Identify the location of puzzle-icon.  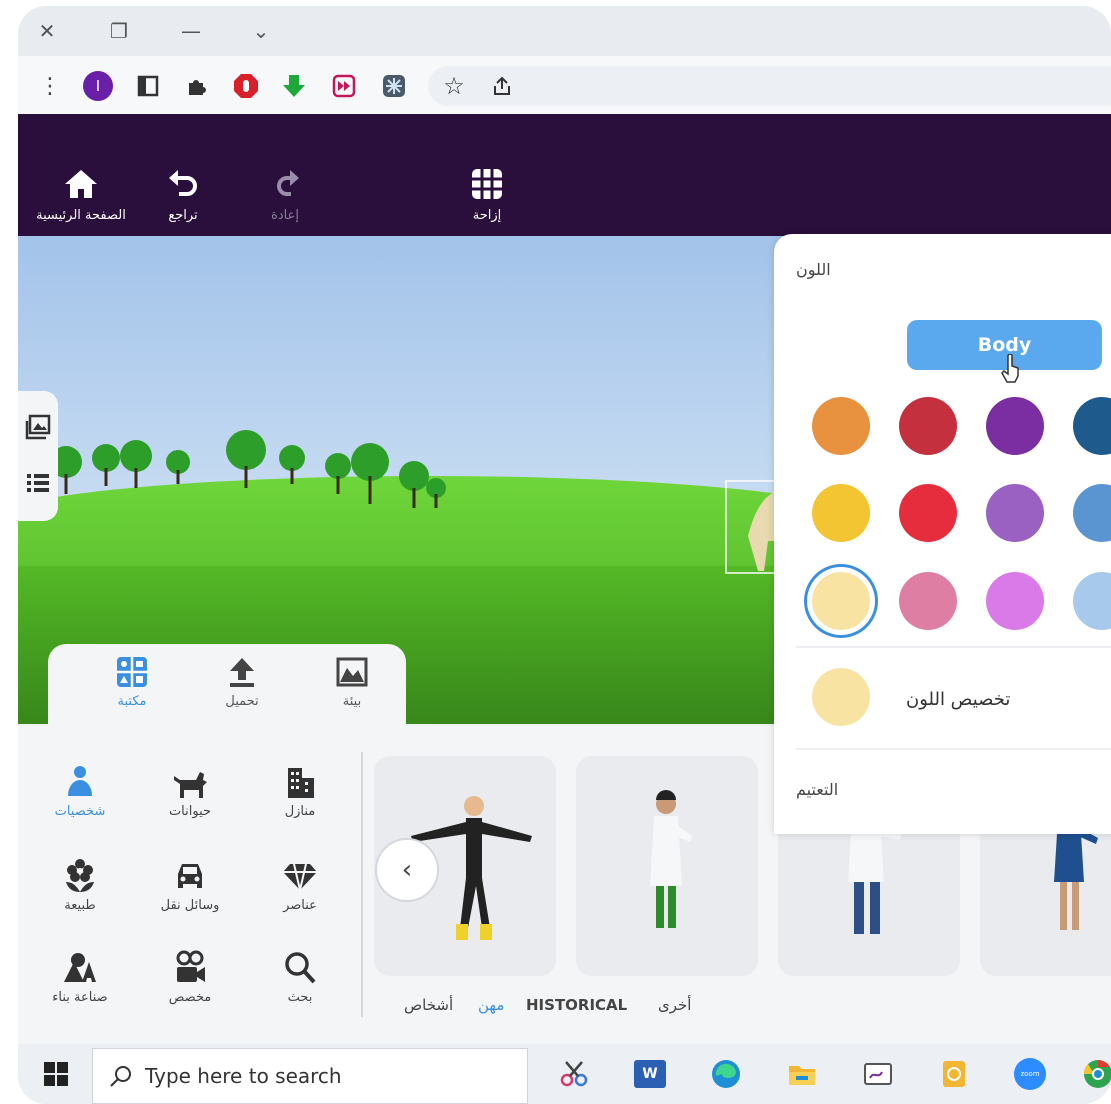
(197, 87).